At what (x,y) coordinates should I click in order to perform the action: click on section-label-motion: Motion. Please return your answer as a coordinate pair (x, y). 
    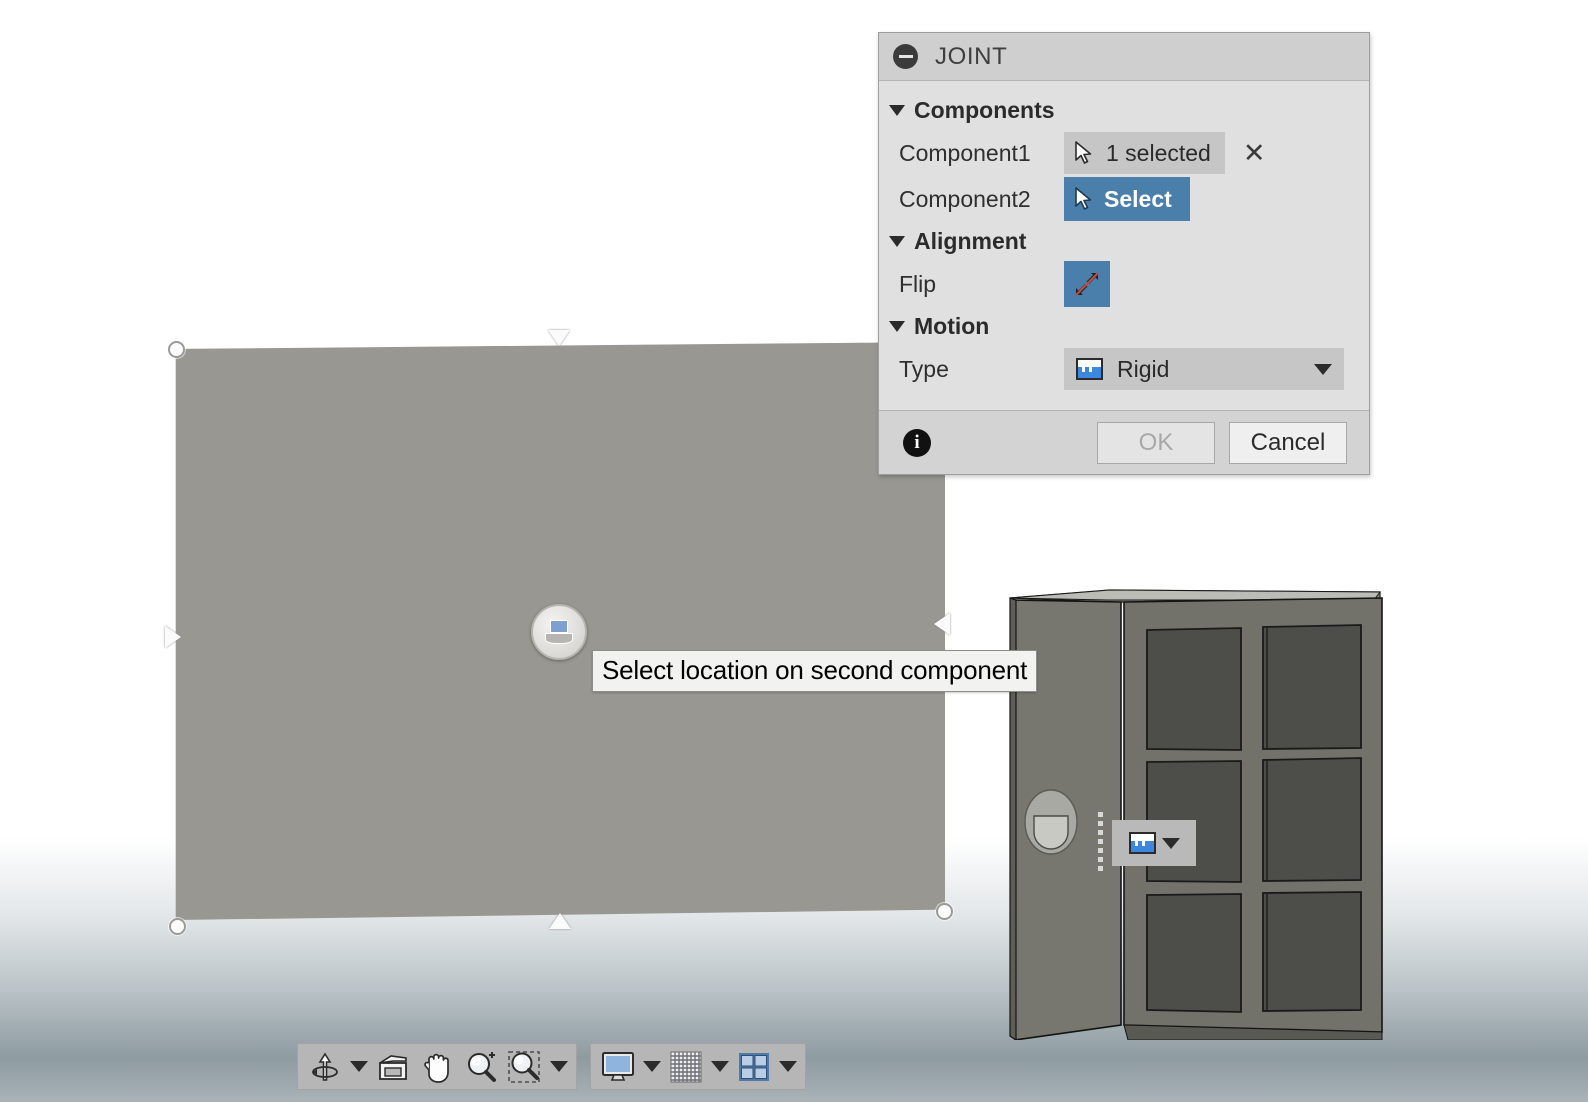
    Looking at the image, I should click on (952, 326).